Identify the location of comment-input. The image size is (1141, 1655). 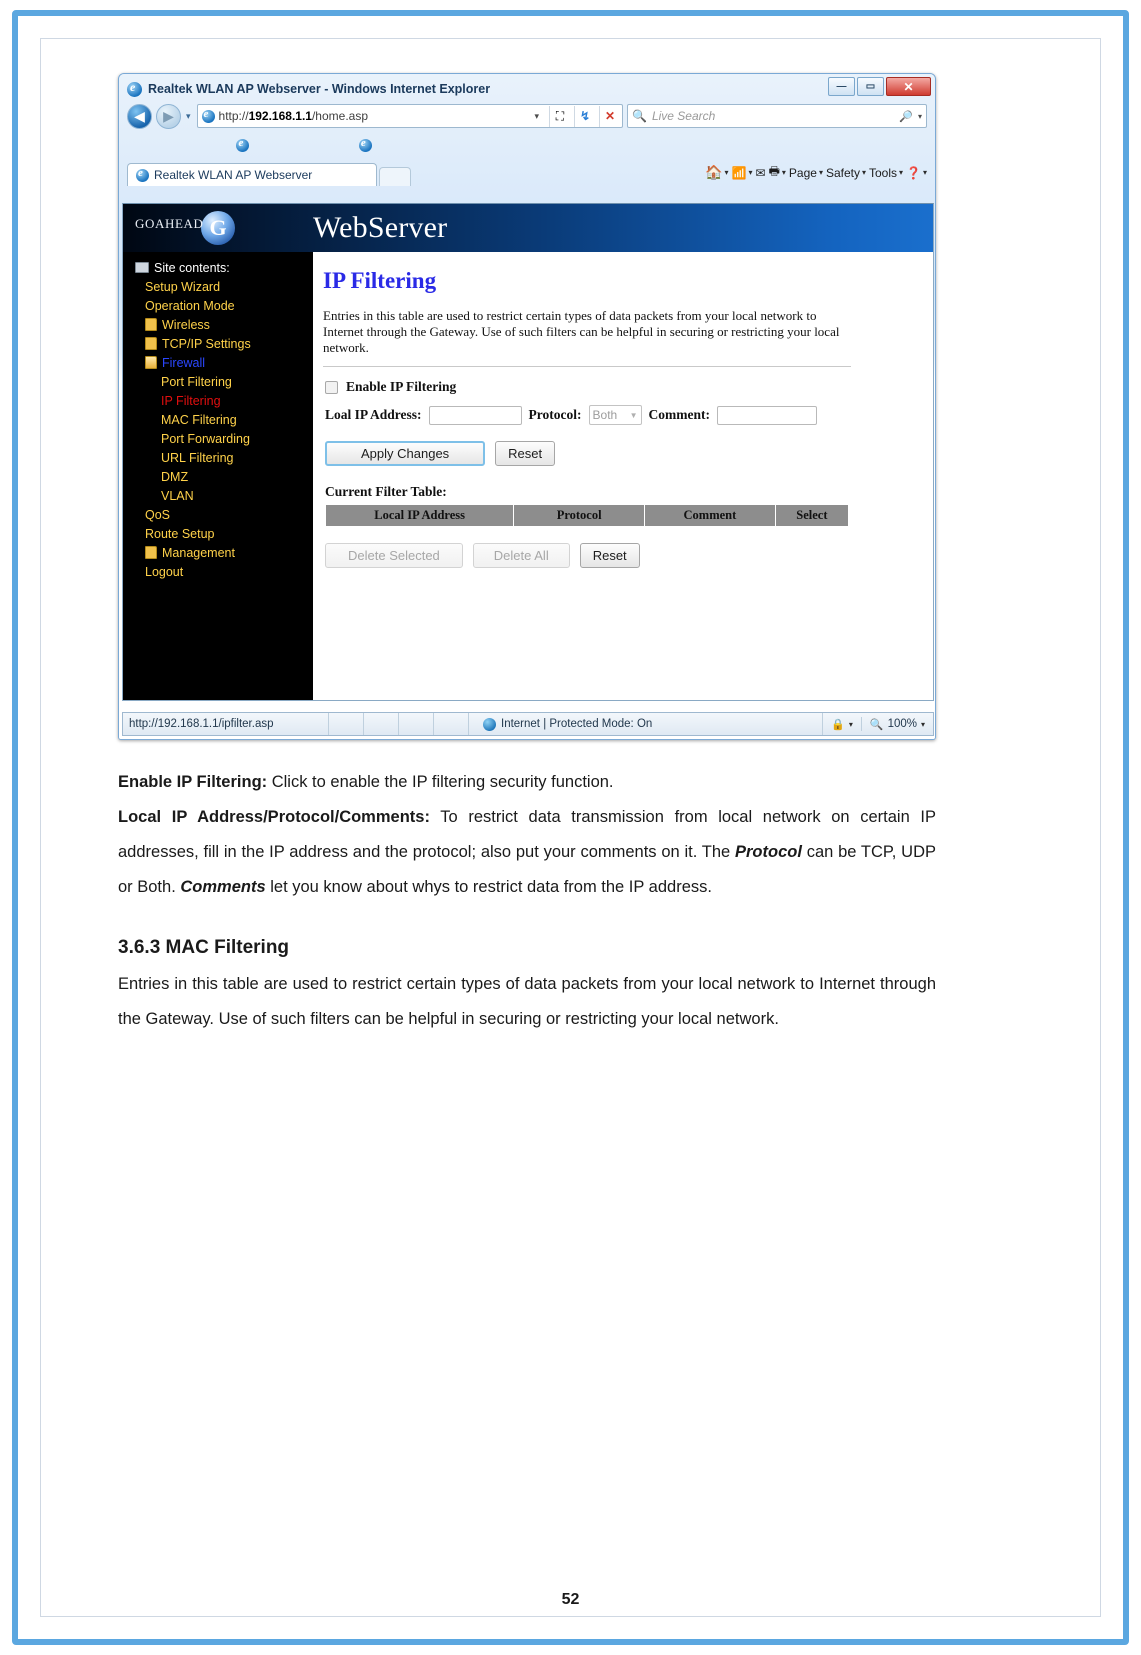
(767, 415).